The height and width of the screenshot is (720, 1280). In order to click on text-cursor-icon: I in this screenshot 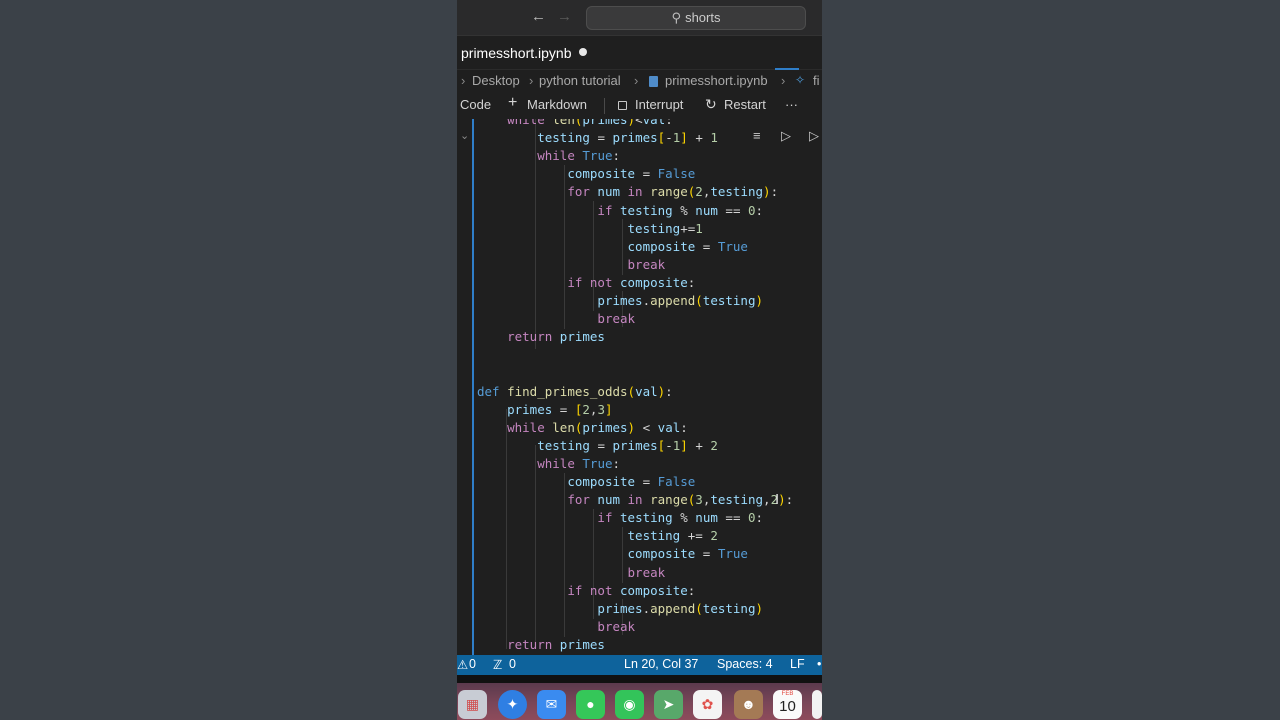, I will do `click(777, 499)`.